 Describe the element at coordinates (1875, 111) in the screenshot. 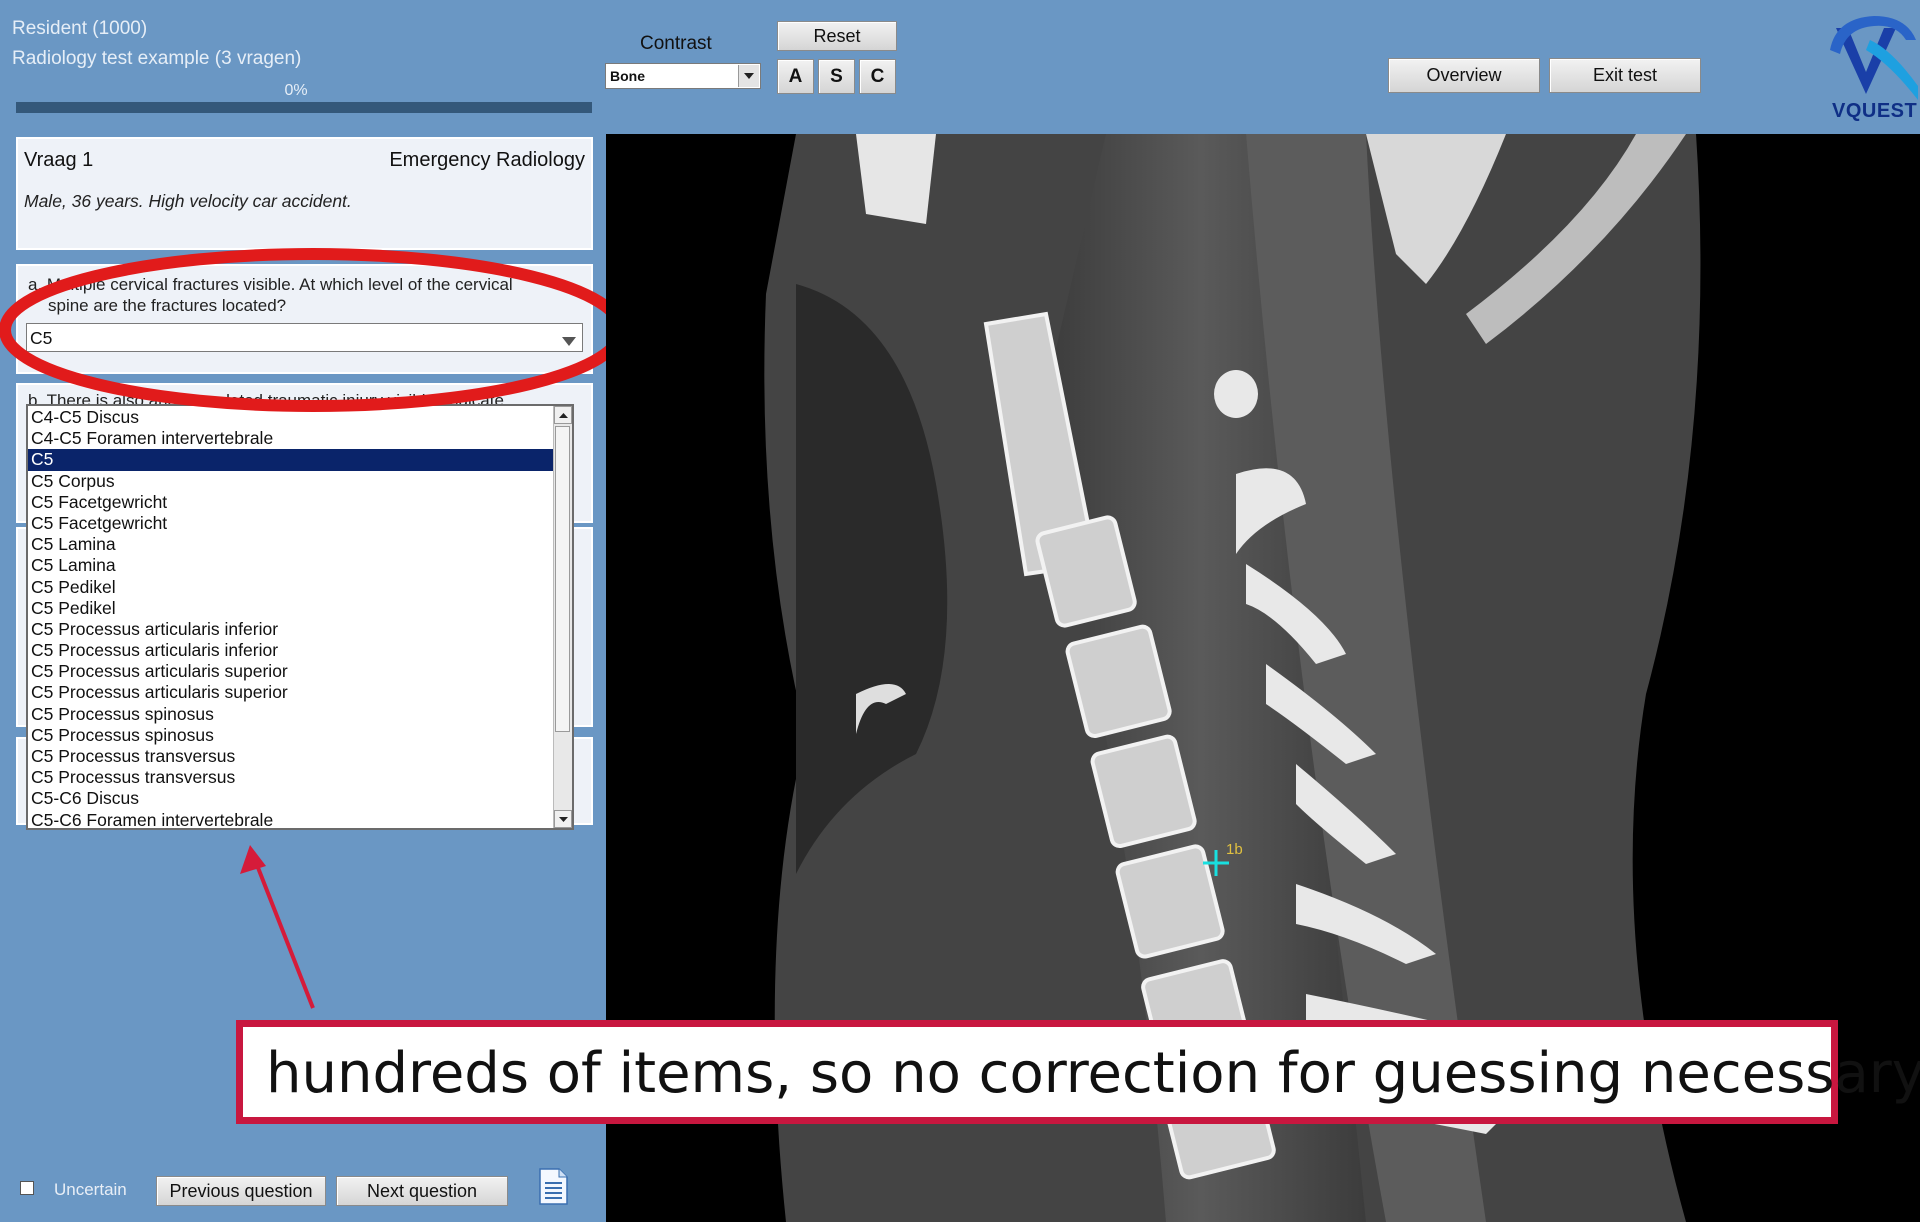

I see `logo-text: VQUEST` at that location.